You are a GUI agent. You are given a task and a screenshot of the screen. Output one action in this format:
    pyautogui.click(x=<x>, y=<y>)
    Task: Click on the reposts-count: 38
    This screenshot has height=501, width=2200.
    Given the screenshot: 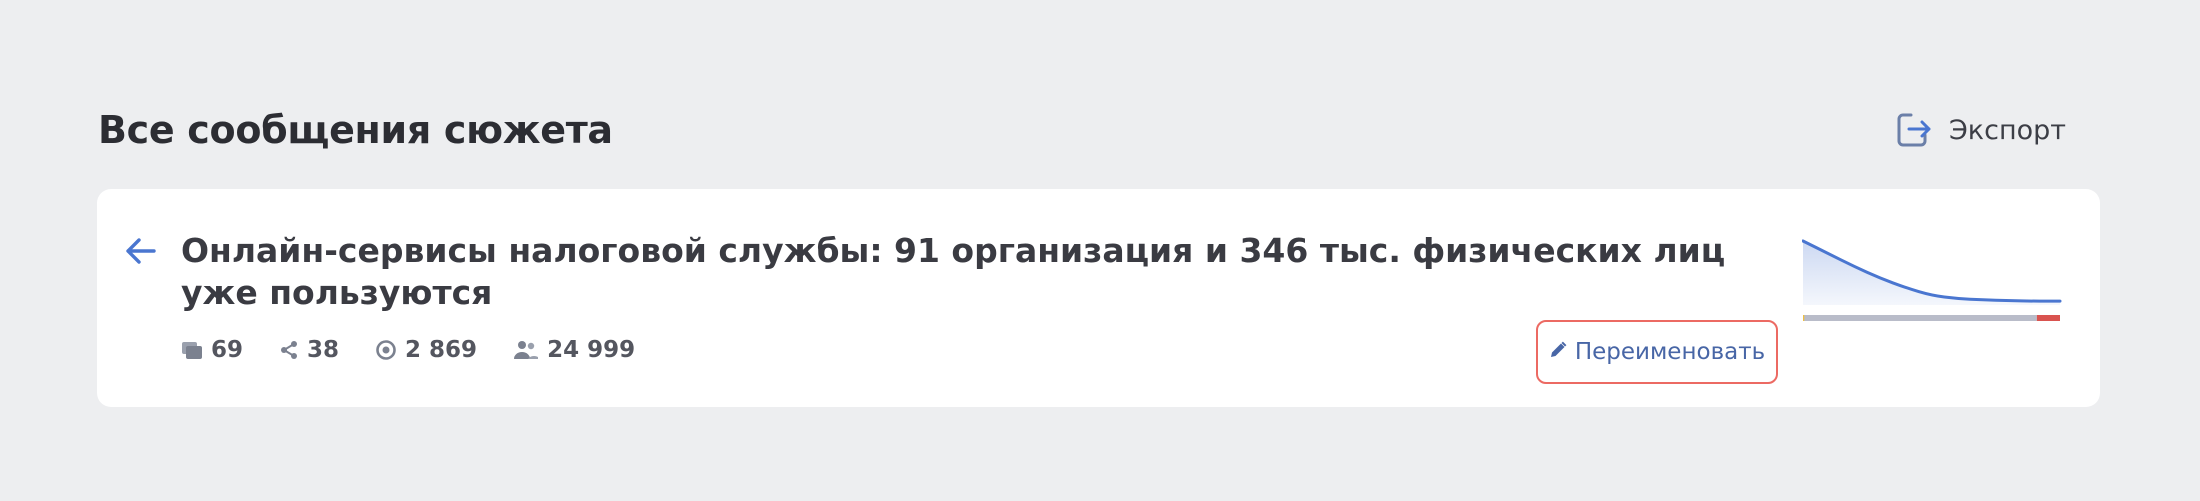 What is the action you would take?
    pyautogui.click(x=323, y=350)
    